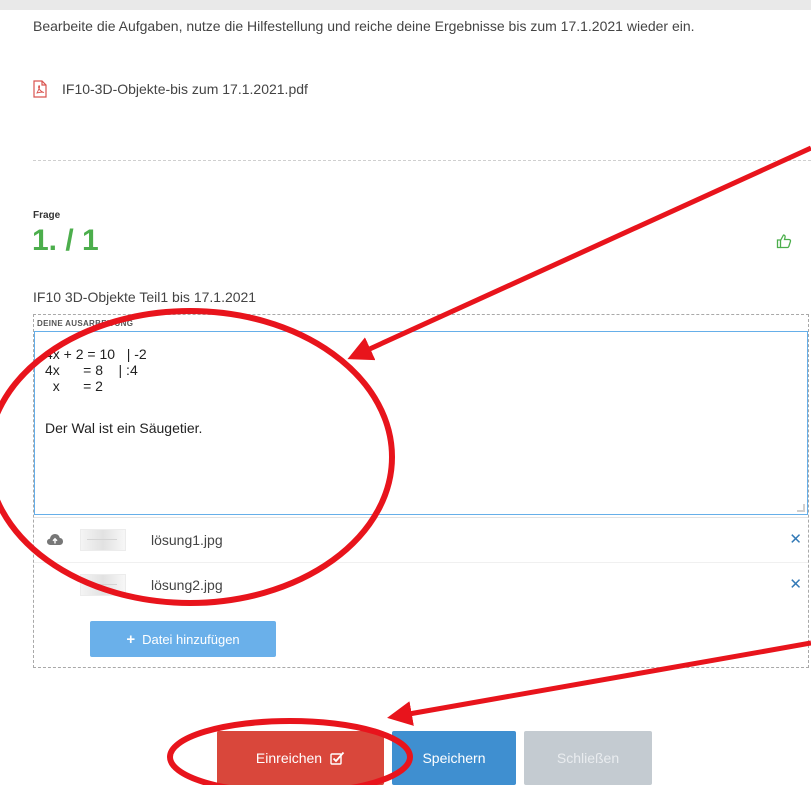  Describe the element at coordinates (422, 160) in the screenshot. I see `section-divider` at that location.